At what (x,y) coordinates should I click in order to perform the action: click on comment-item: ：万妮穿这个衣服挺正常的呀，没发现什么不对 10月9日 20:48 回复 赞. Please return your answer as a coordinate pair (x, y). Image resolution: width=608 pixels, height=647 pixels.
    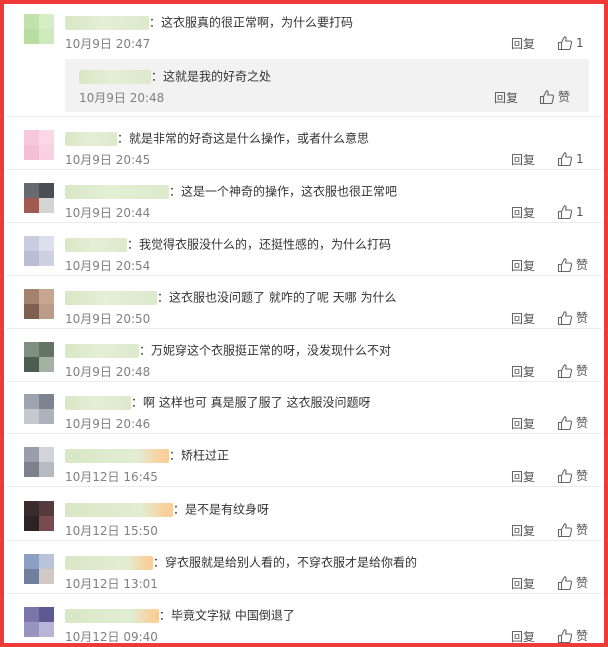
    Looking at the image, I should click on (304, 355).